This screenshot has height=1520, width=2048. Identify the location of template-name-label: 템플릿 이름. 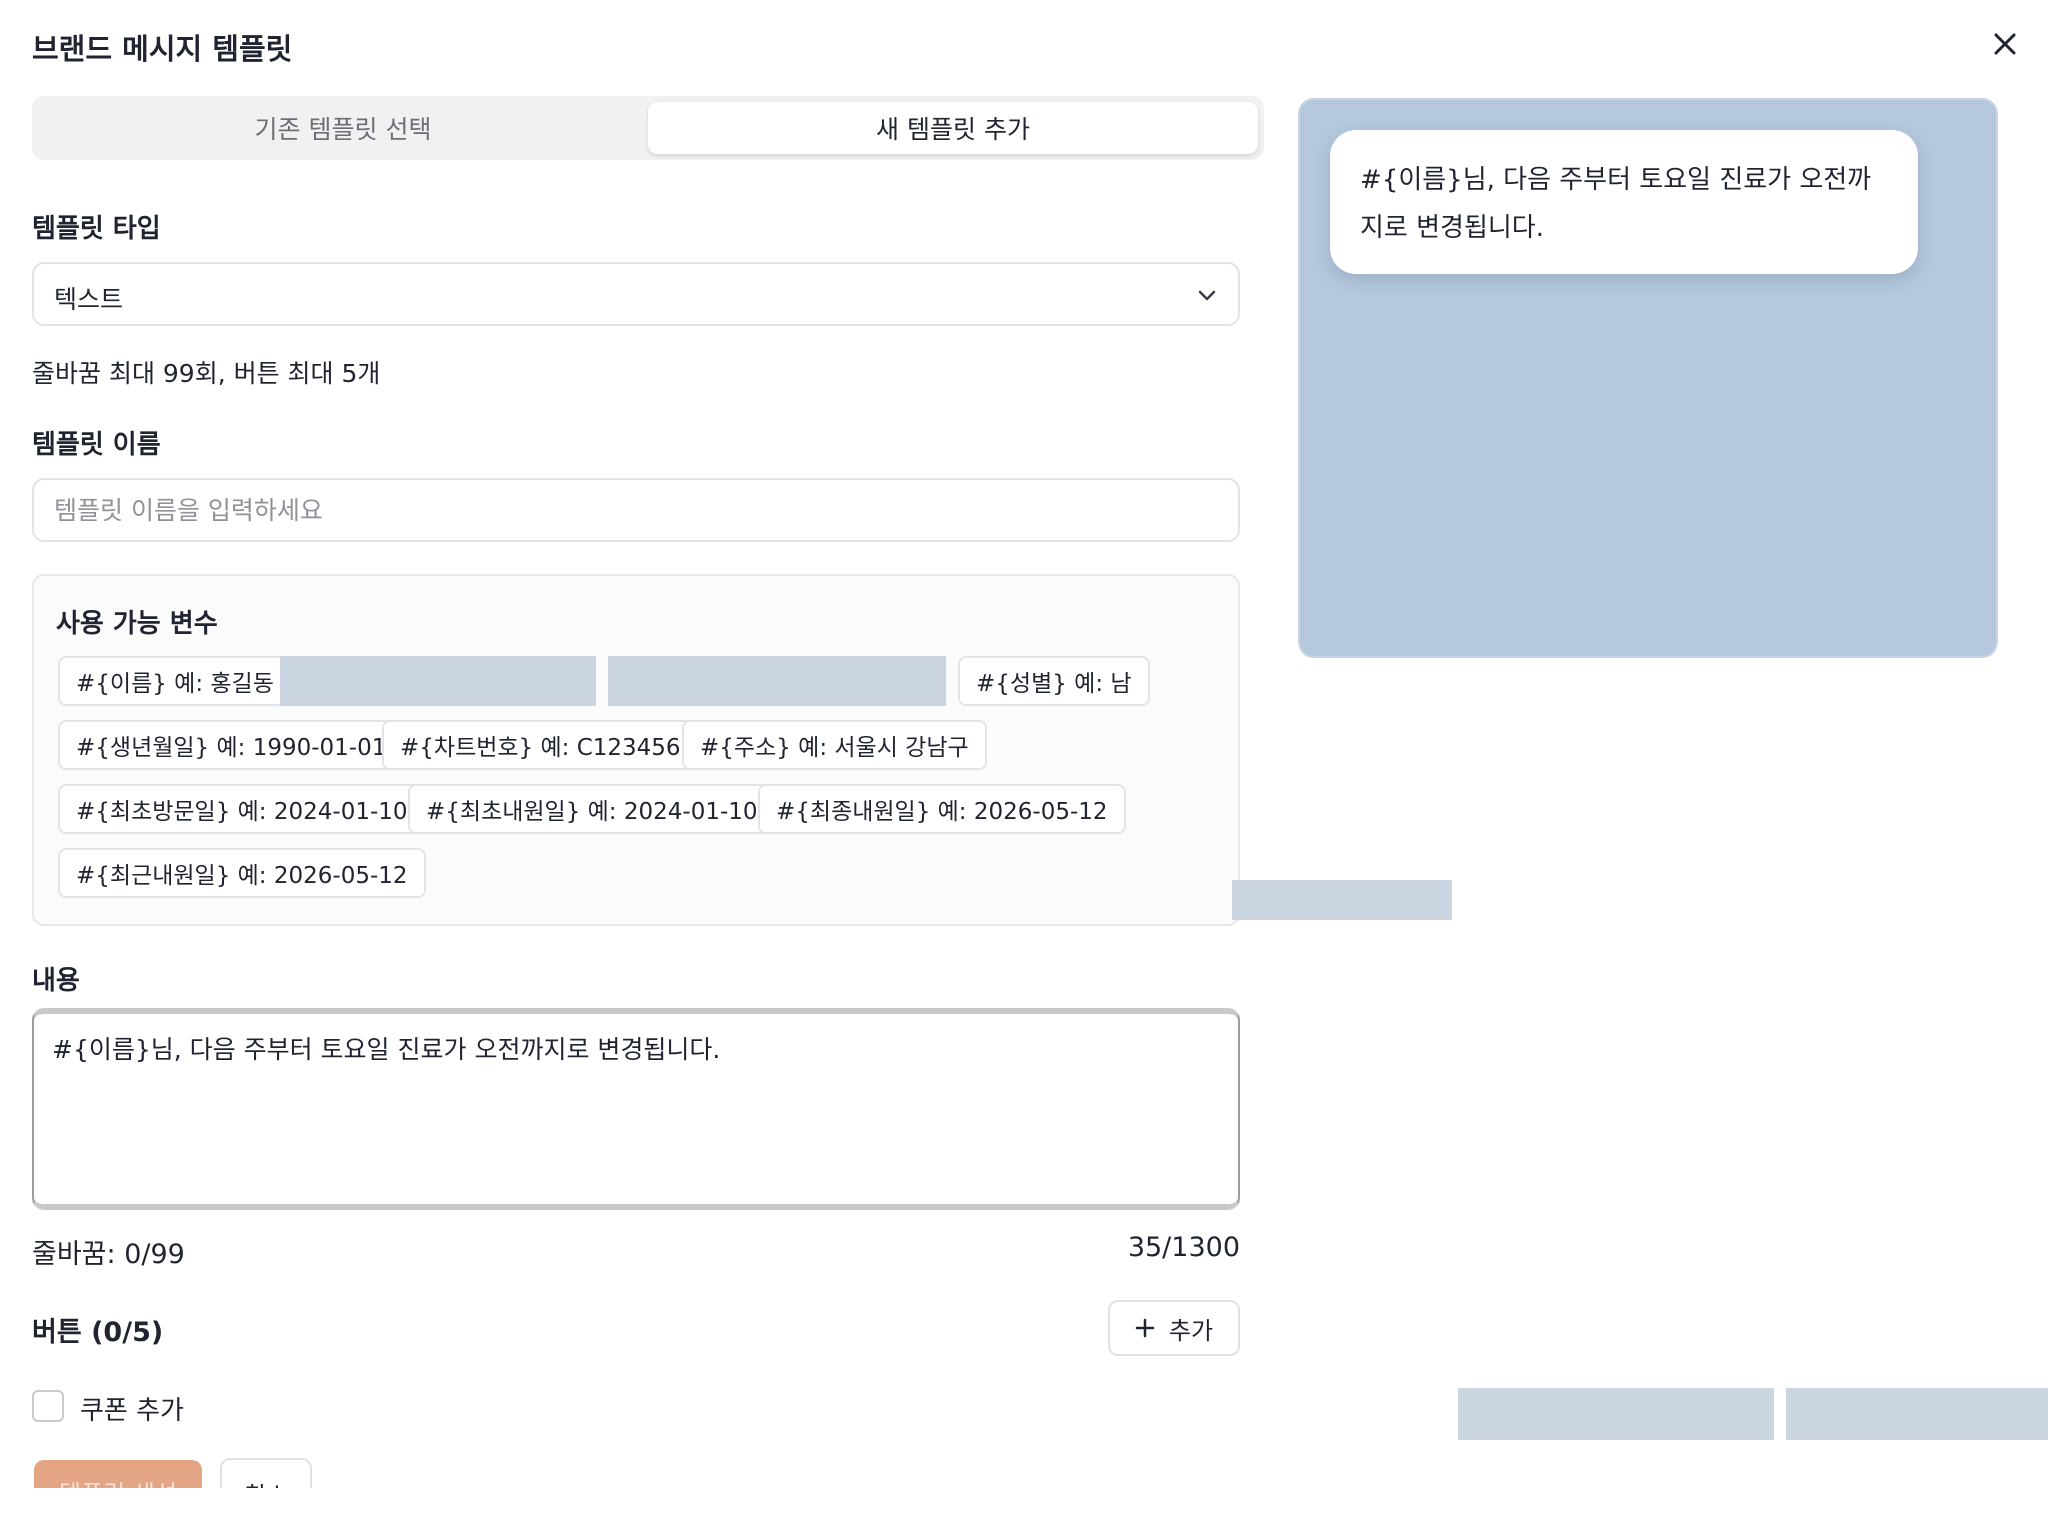
(96, 445).